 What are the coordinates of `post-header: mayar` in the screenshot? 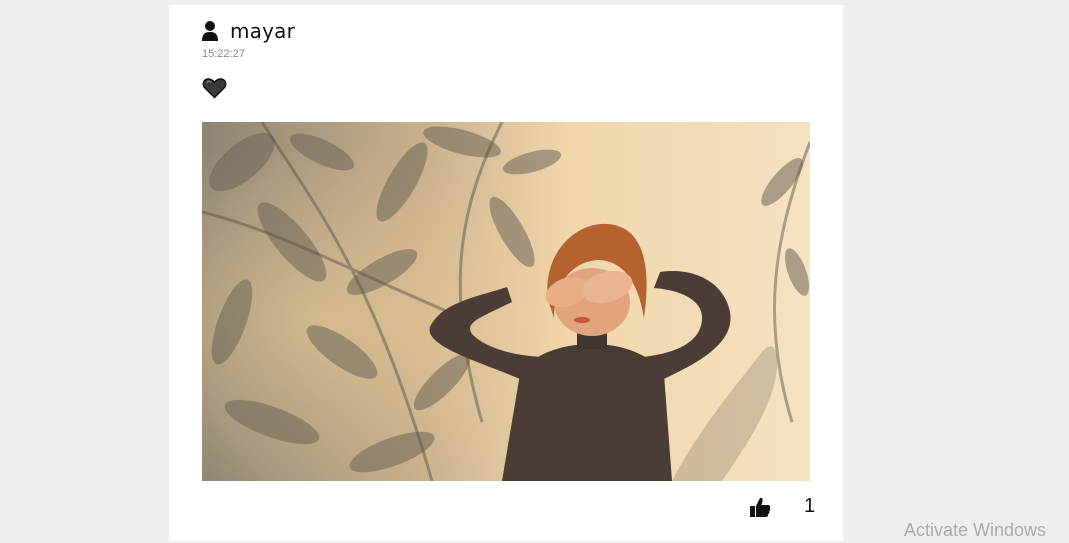 It's located at (248, 31).